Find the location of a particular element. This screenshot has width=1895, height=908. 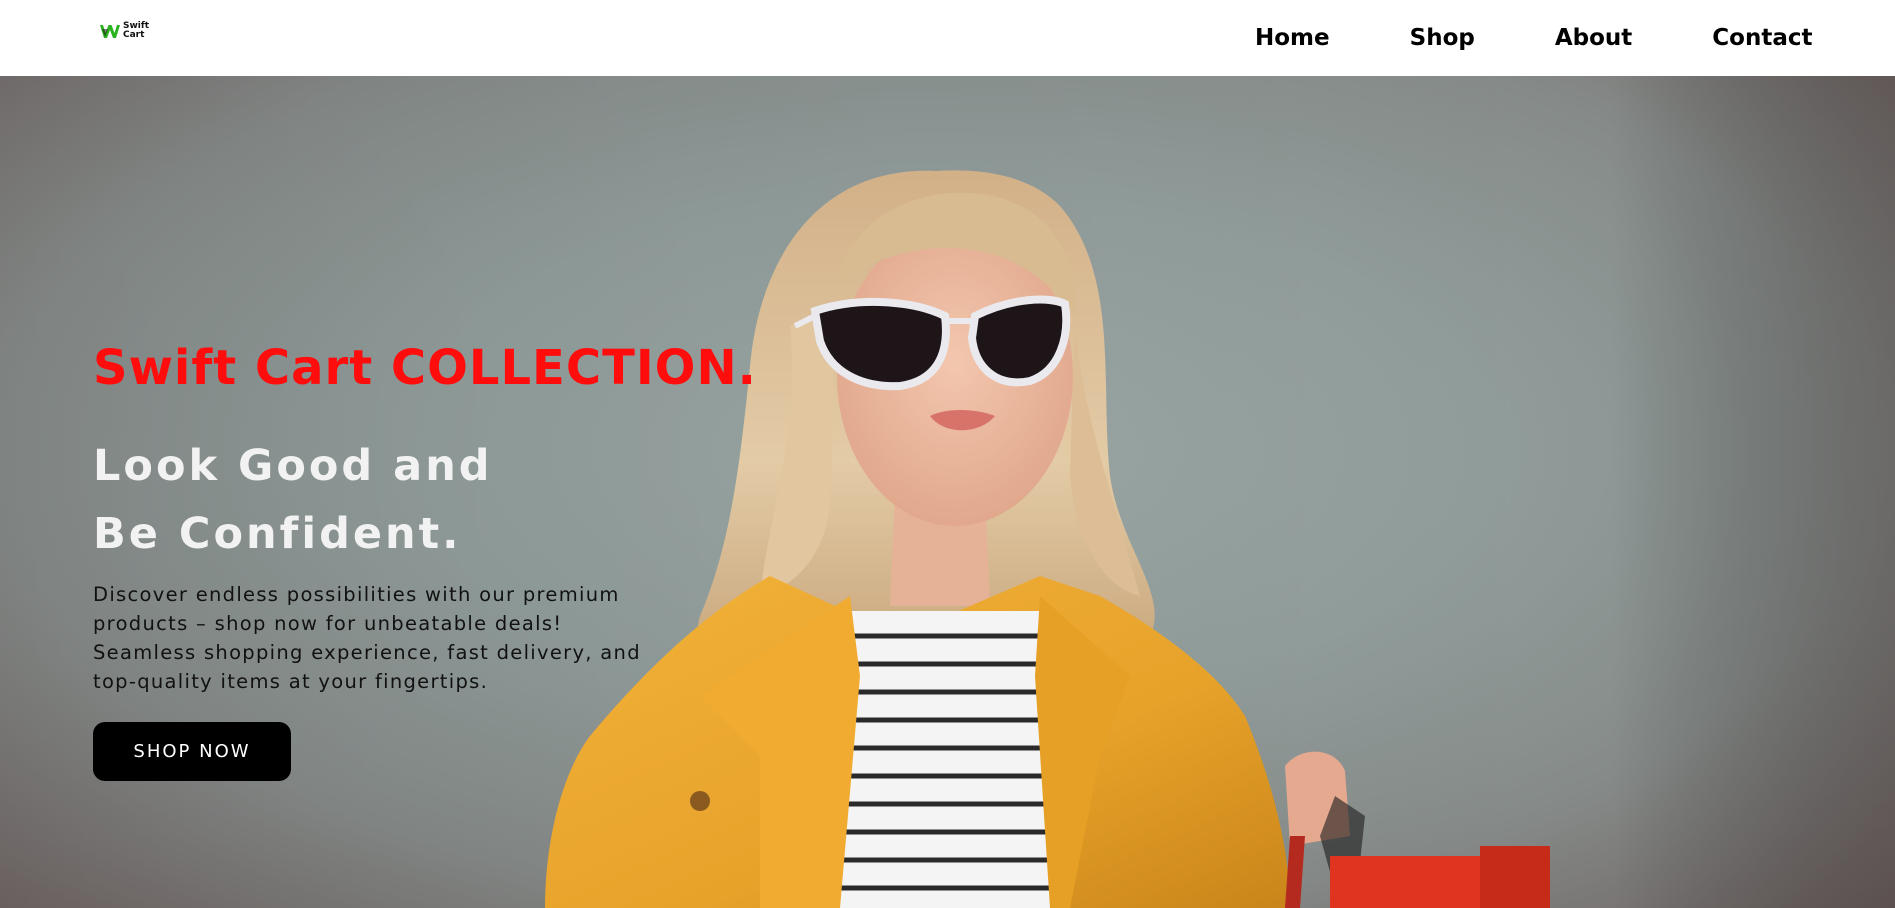

nav-link-about: About is located at coordinates (1593, 38).